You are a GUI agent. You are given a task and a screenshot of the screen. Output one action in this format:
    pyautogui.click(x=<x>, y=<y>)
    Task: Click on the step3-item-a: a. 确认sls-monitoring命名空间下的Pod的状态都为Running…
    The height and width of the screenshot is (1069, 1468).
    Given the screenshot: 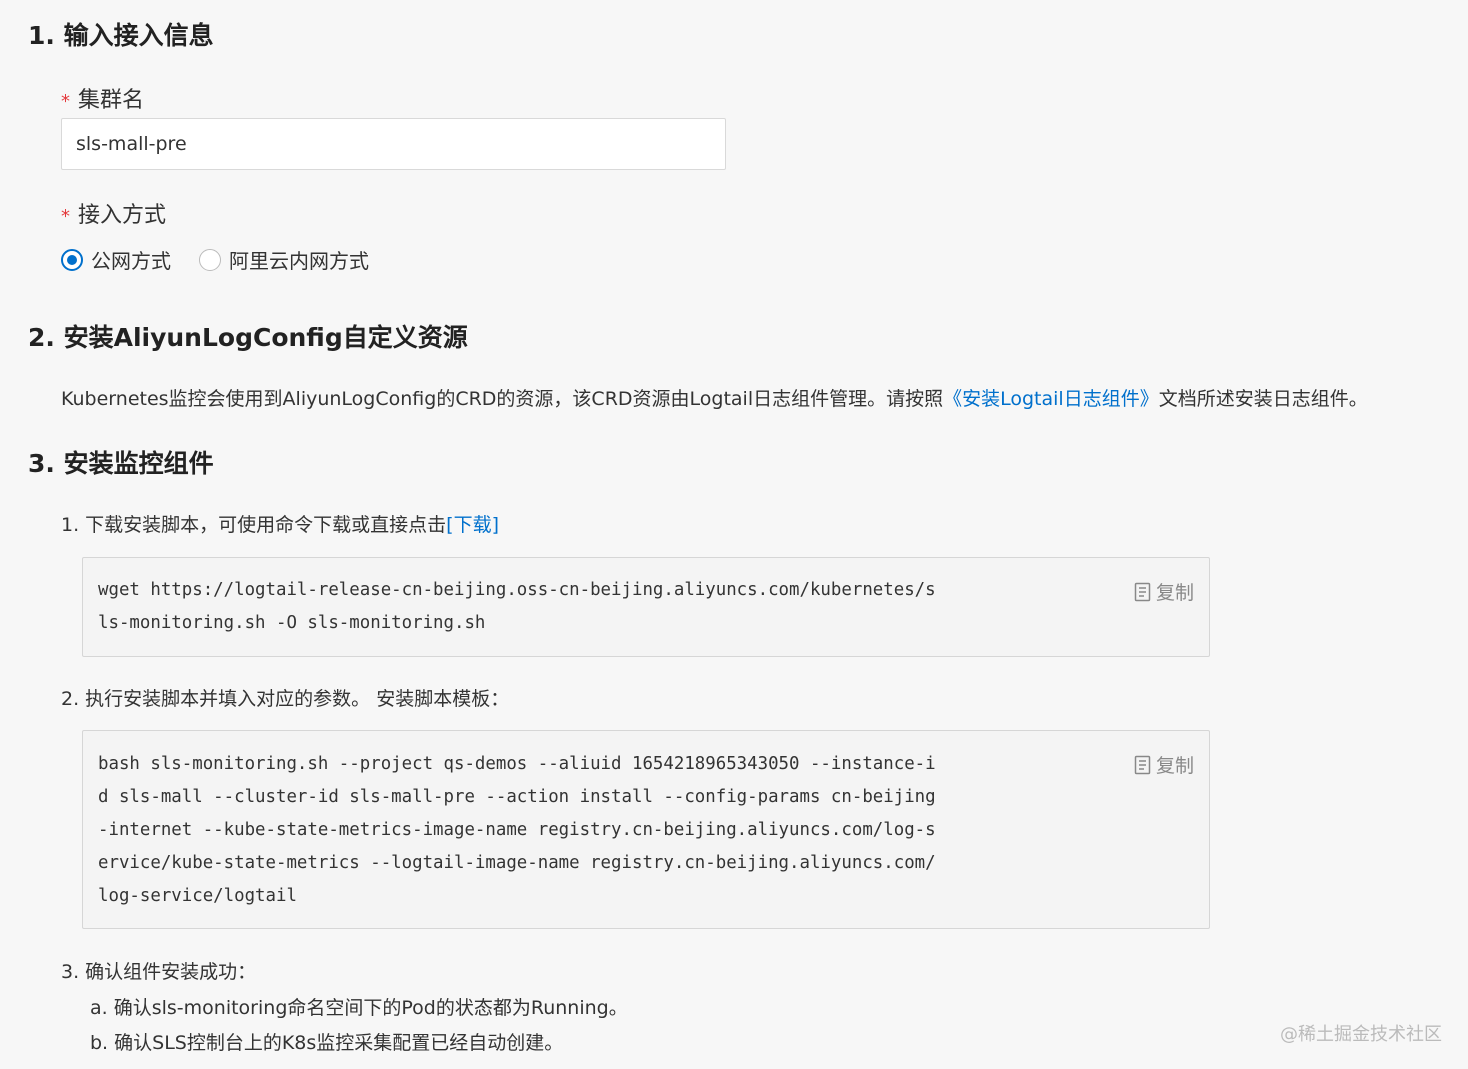 What is the action you would take?
    pyautogui.click(x=359, y=1008)
    